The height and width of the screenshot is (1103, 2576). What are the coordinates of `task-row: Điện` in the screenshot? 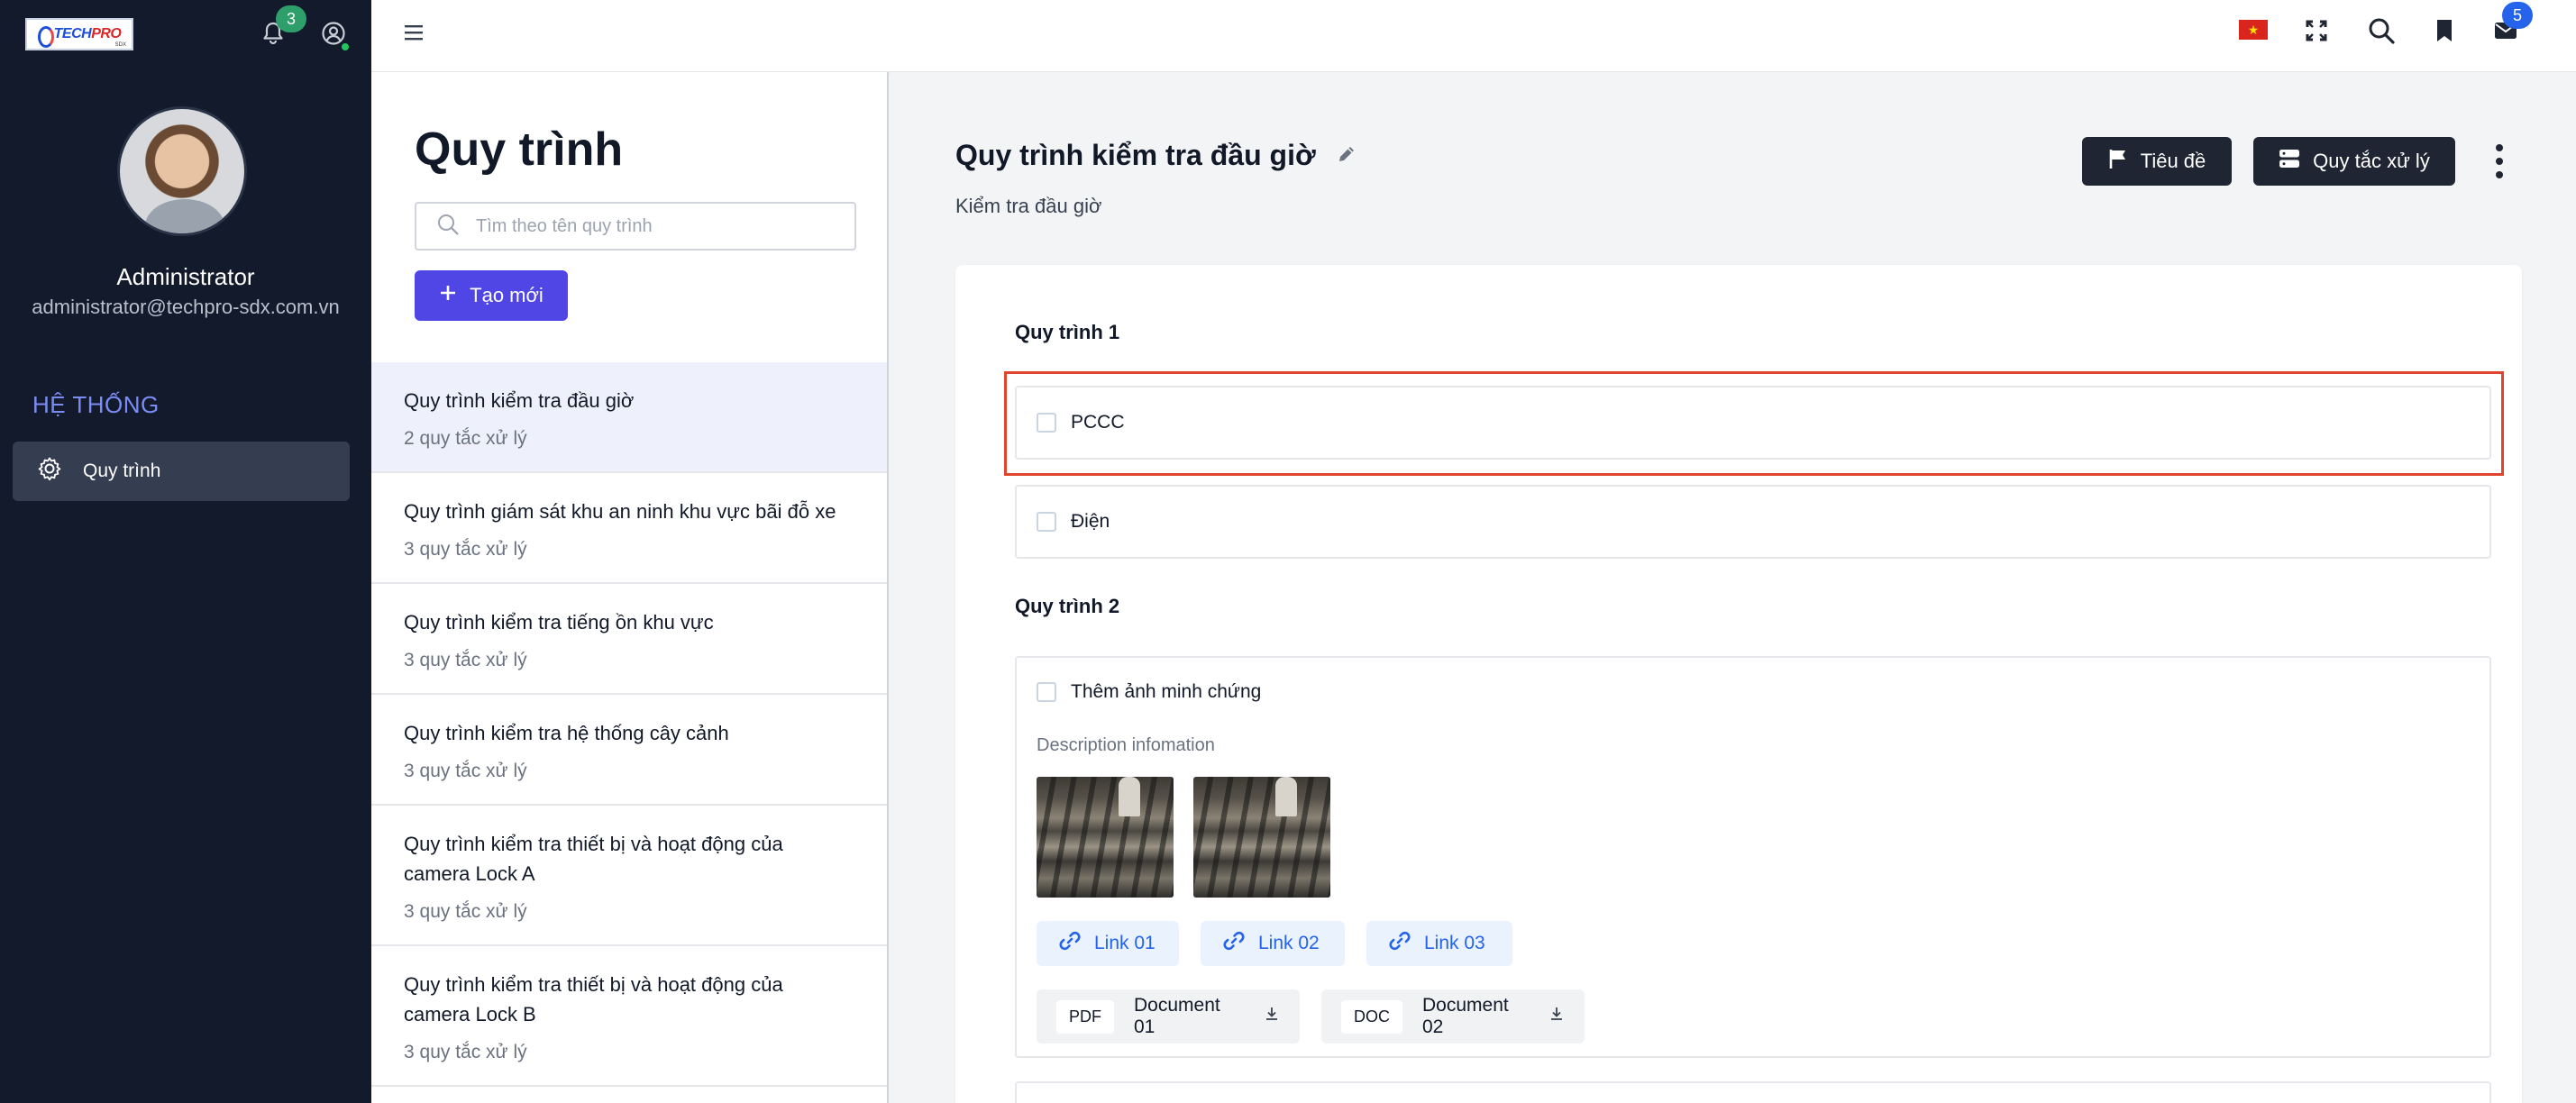 It's located at (1753, 522).